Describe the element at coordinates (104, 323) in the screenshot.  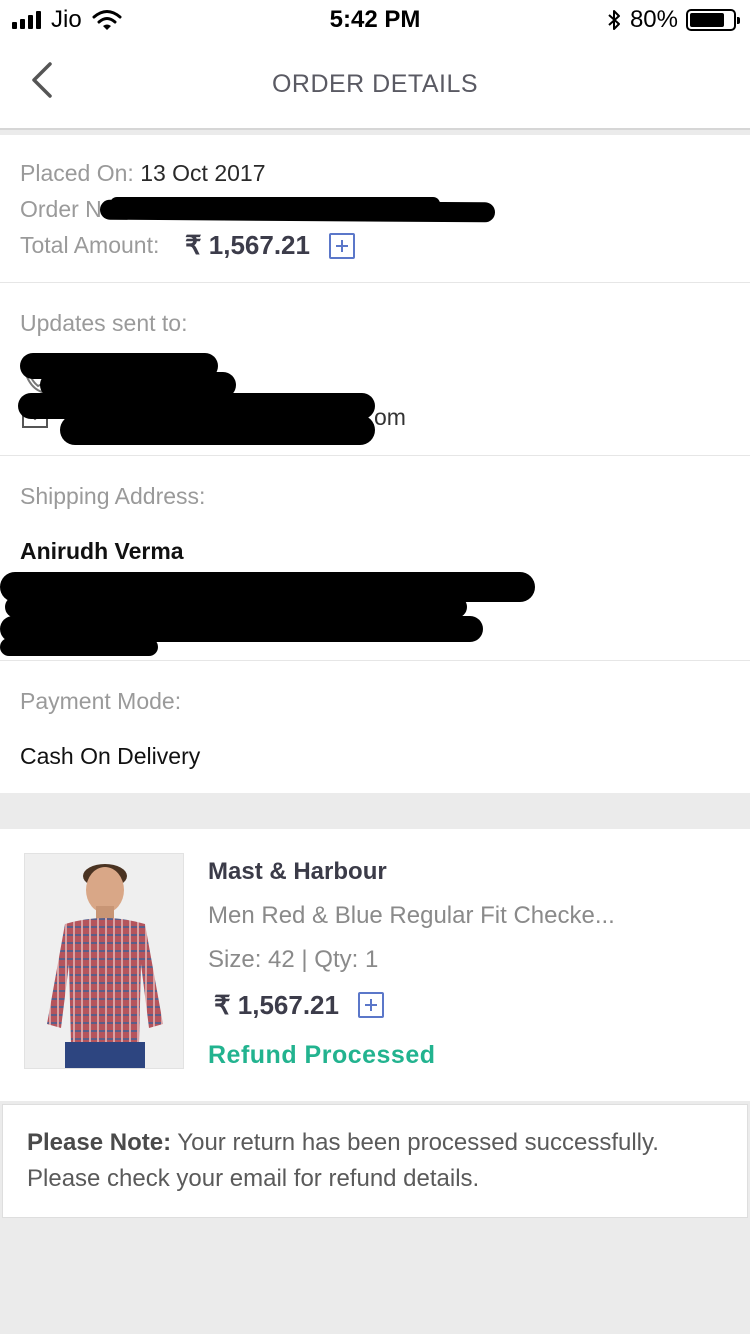
I see `updates-label: Updates sent to:` at that location.